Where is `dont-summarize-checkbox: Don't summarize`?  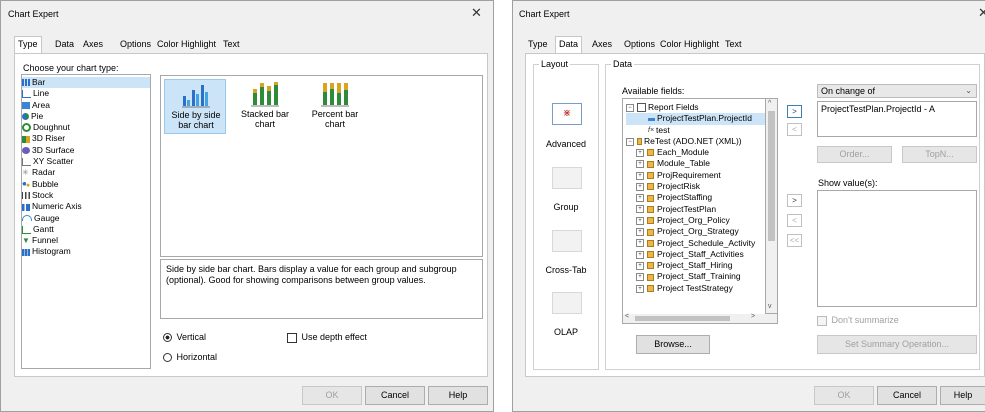 dont-summarize-checkbox: Don't summarize is located at coordinates (858, 320).